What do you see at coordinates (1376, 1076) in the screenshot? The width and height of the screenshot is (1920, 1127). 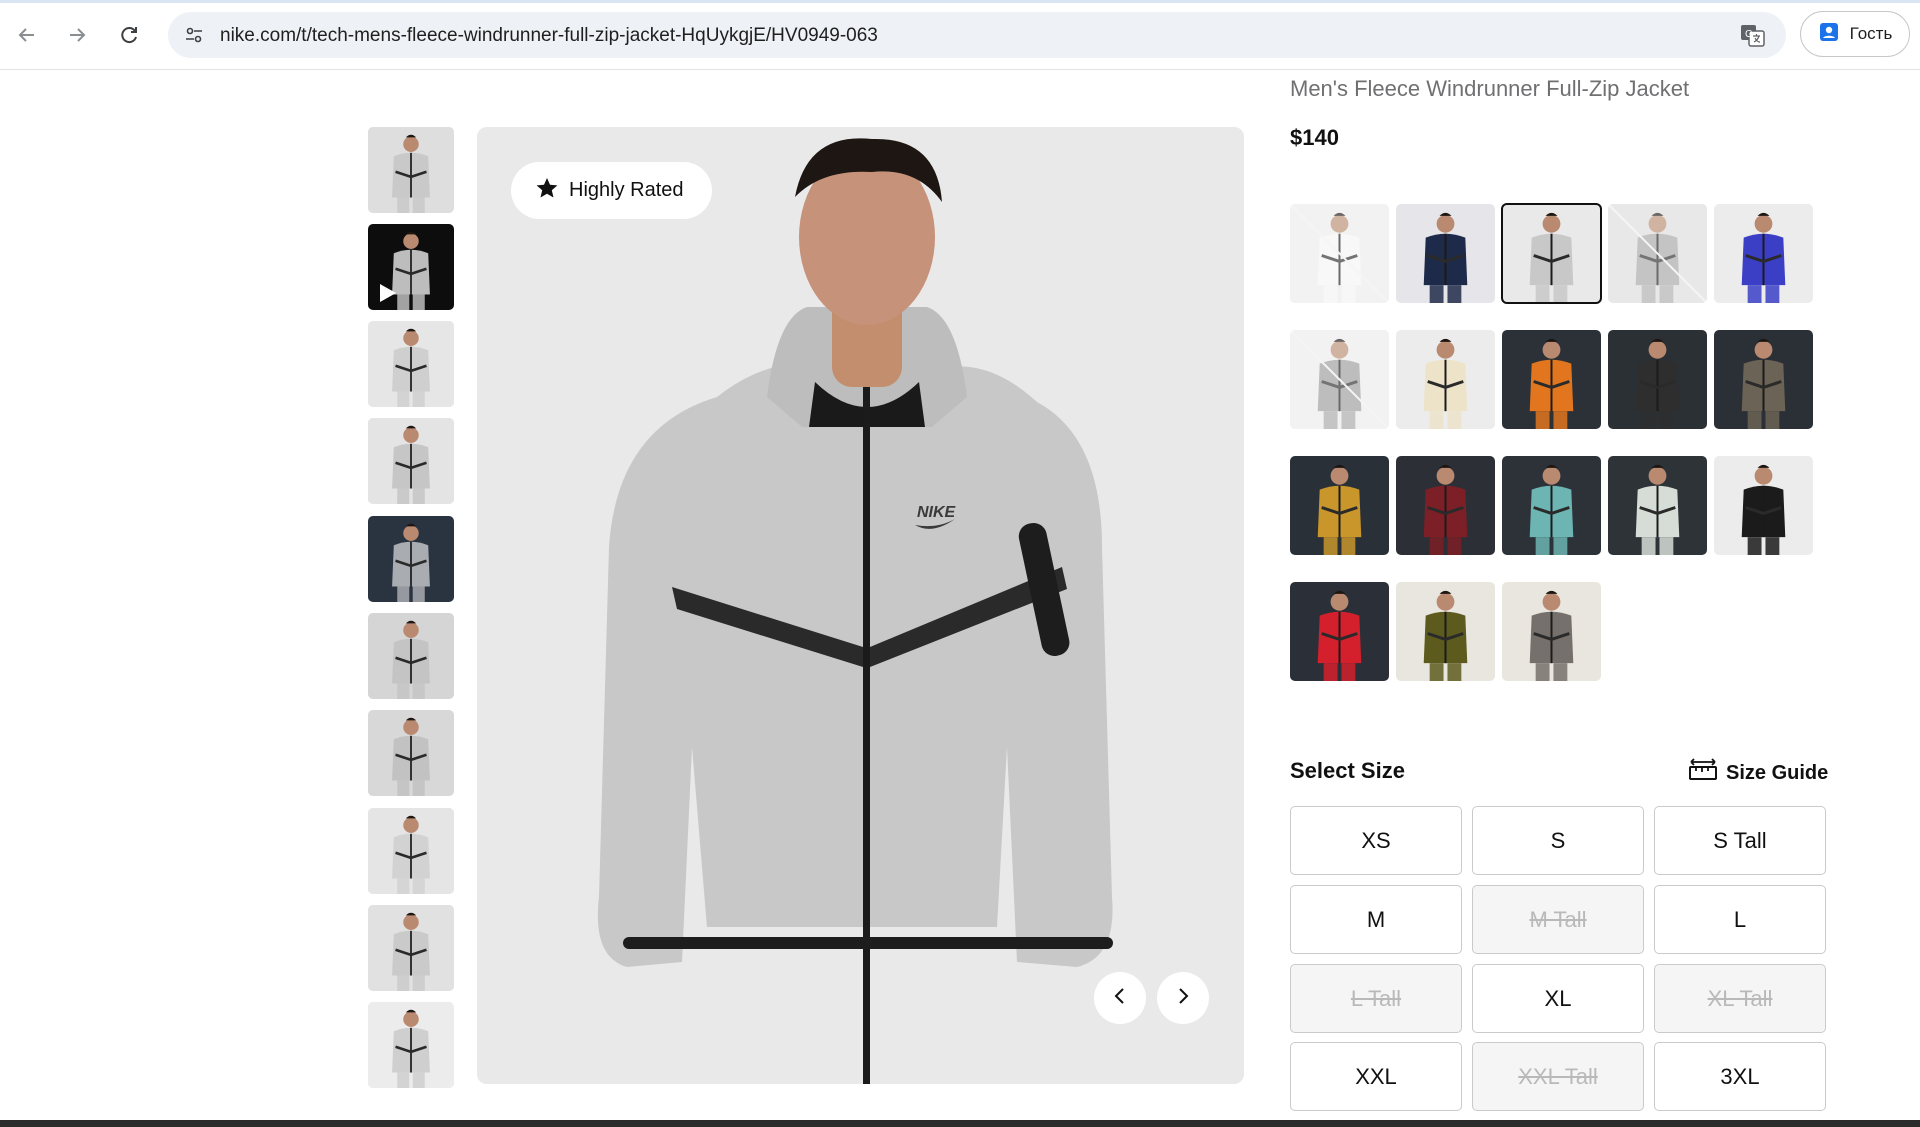 I see `size-option-xxl: XXL` at bounding box center [1376, 1076].